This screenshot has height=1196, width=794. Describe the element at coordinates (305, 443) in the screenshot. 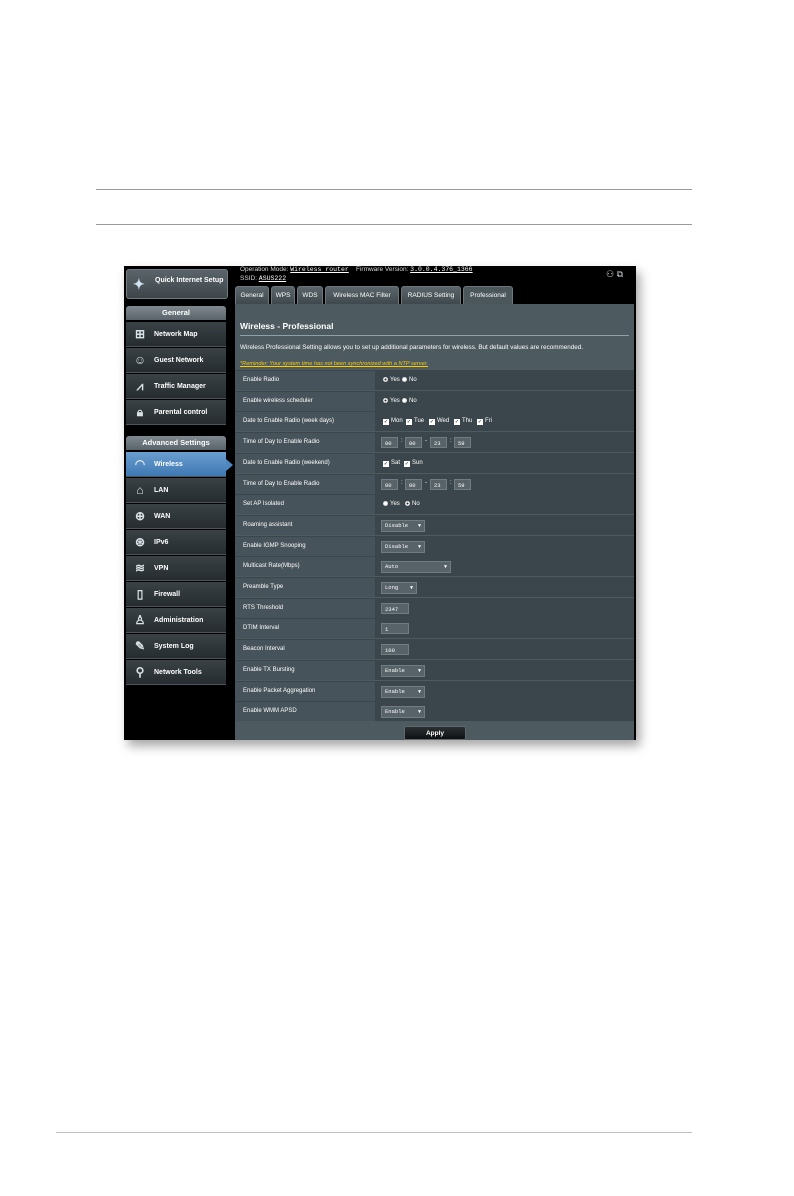

I see `setting-label: Time of Day to Enable Radio` at that location.